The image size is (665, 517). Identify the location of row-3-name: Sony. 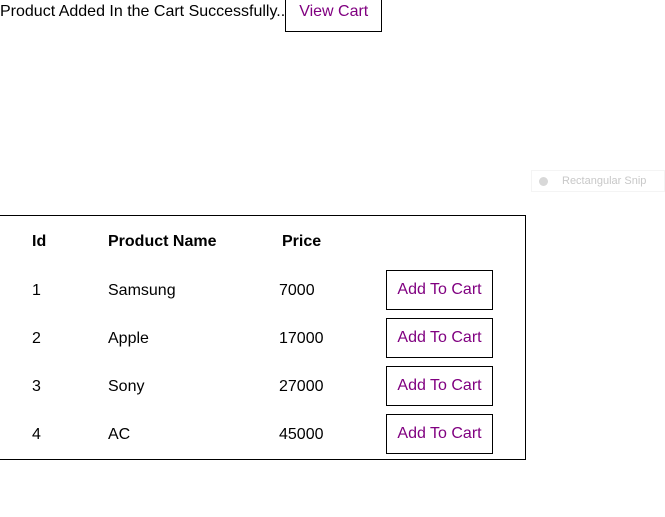
(126, 386).